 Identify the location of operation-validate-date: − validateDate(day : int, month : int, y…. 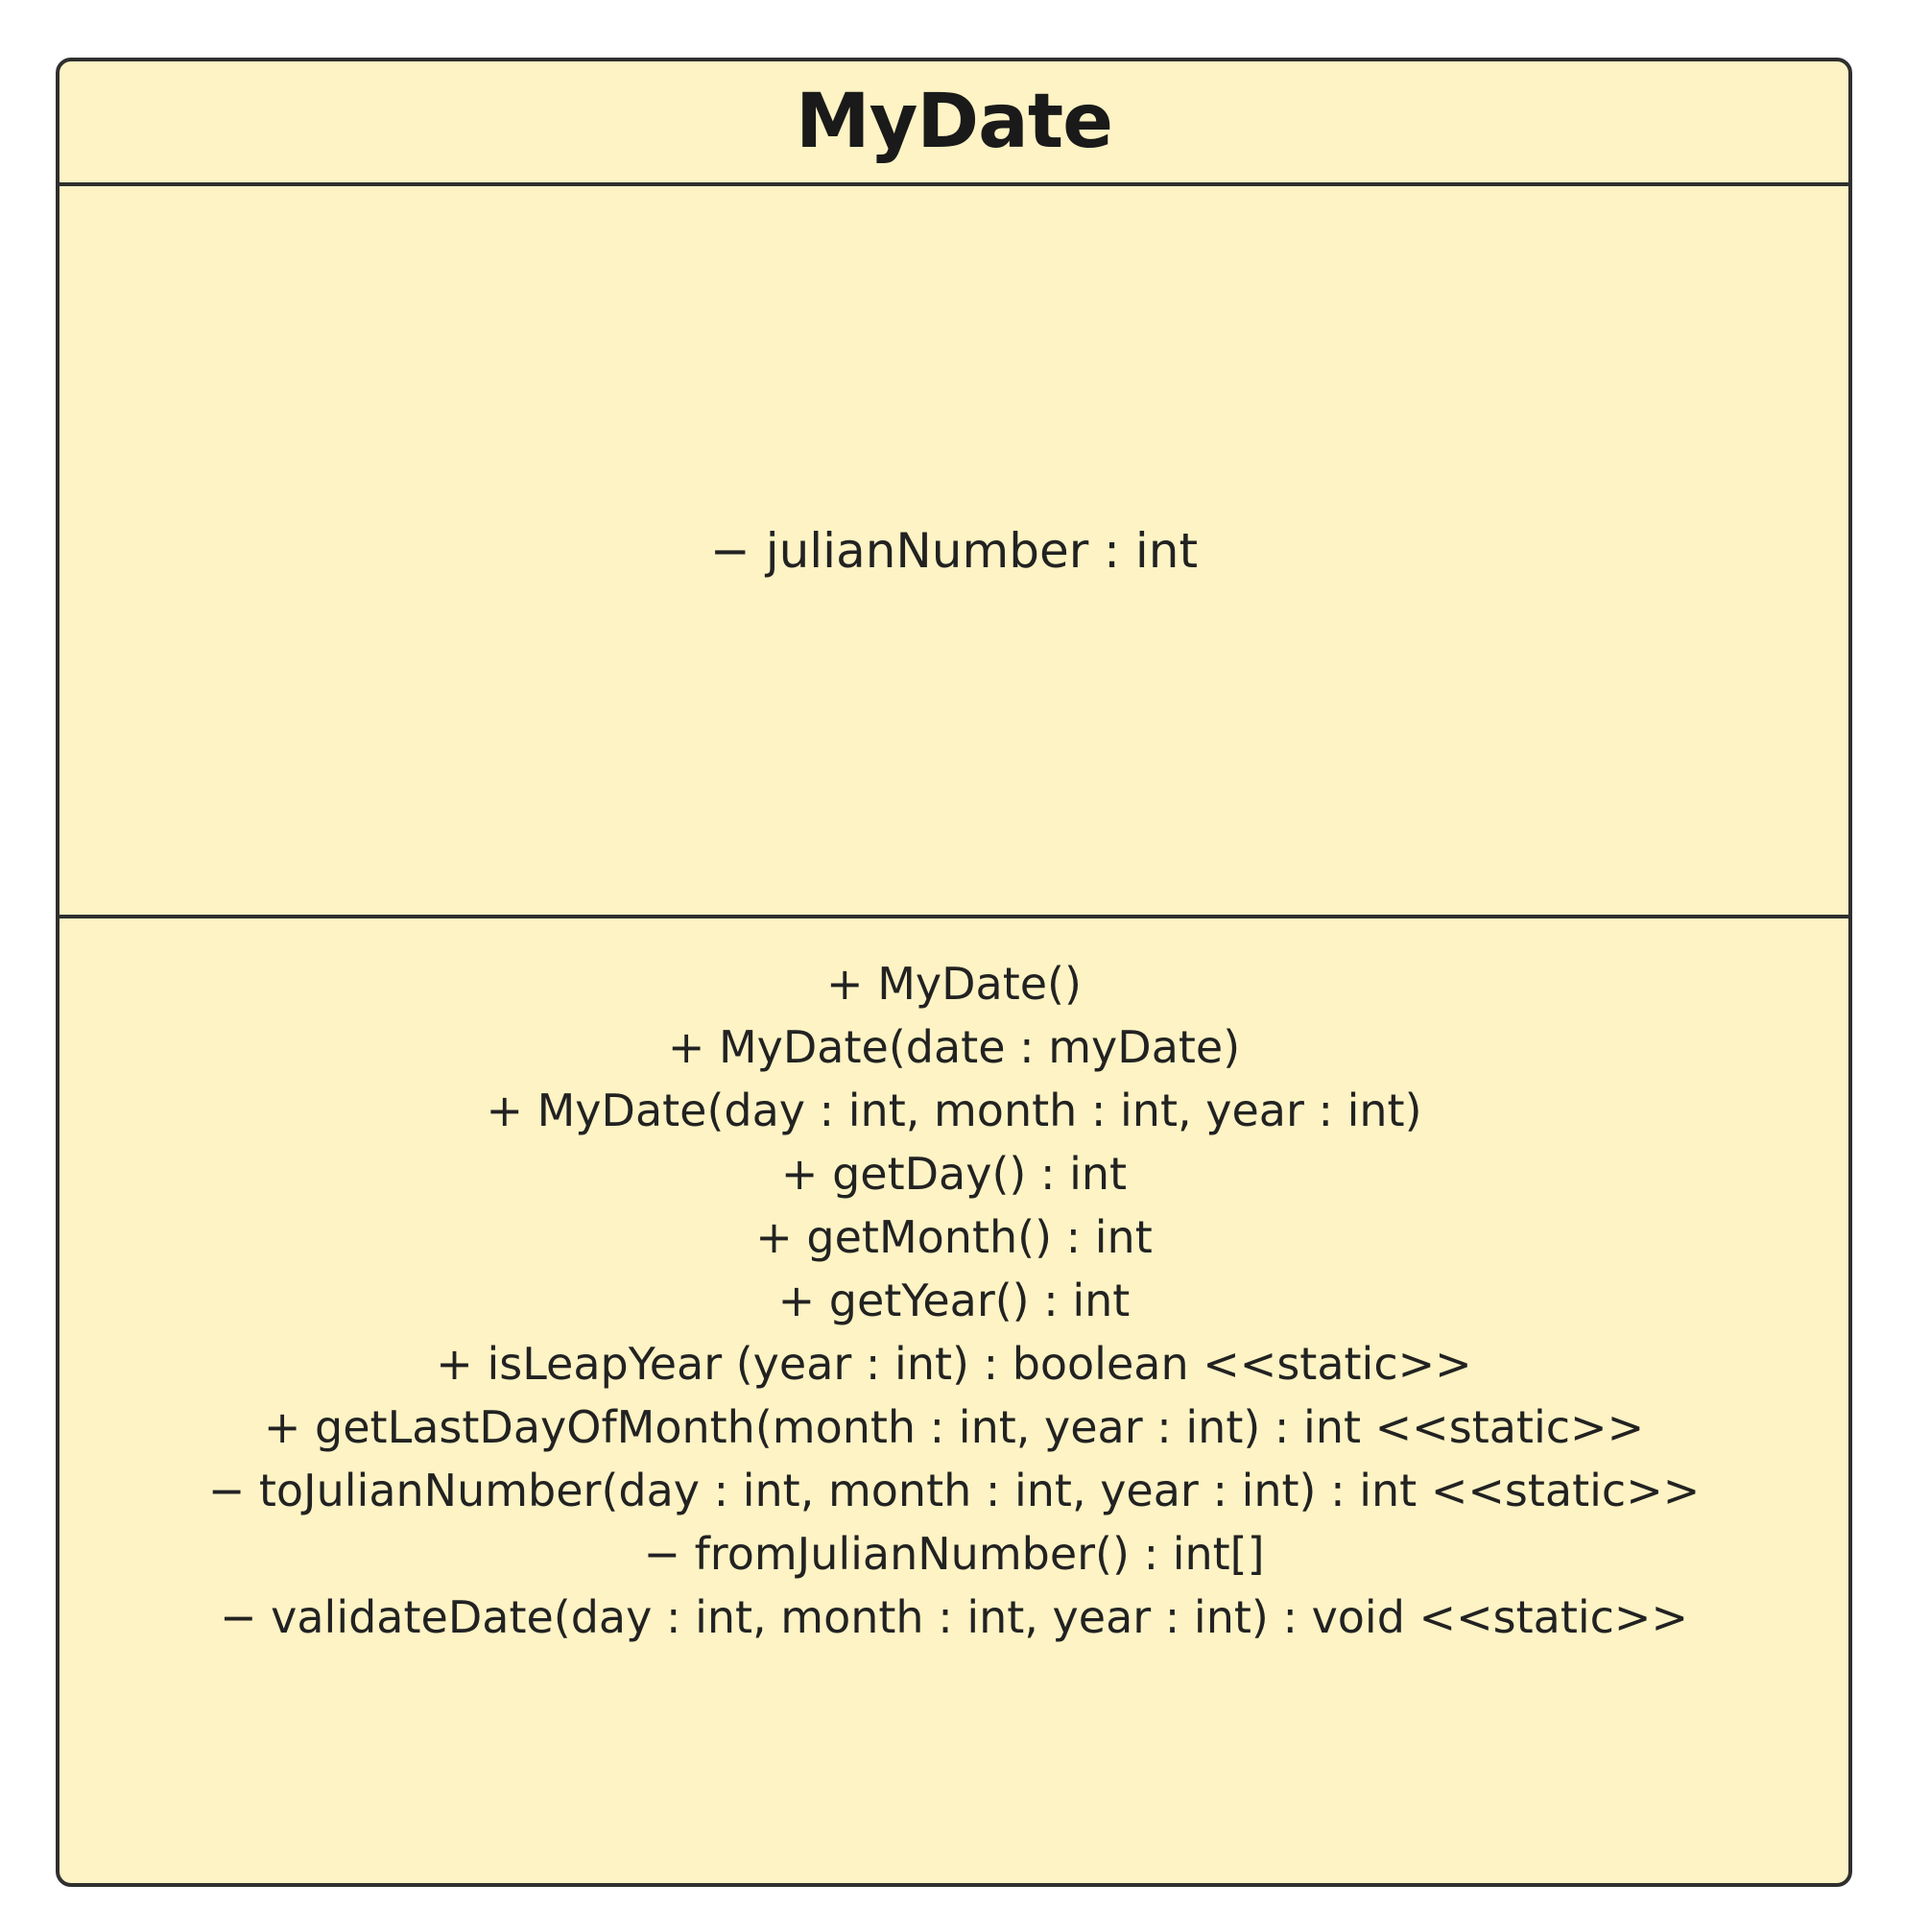
(954, 1617).